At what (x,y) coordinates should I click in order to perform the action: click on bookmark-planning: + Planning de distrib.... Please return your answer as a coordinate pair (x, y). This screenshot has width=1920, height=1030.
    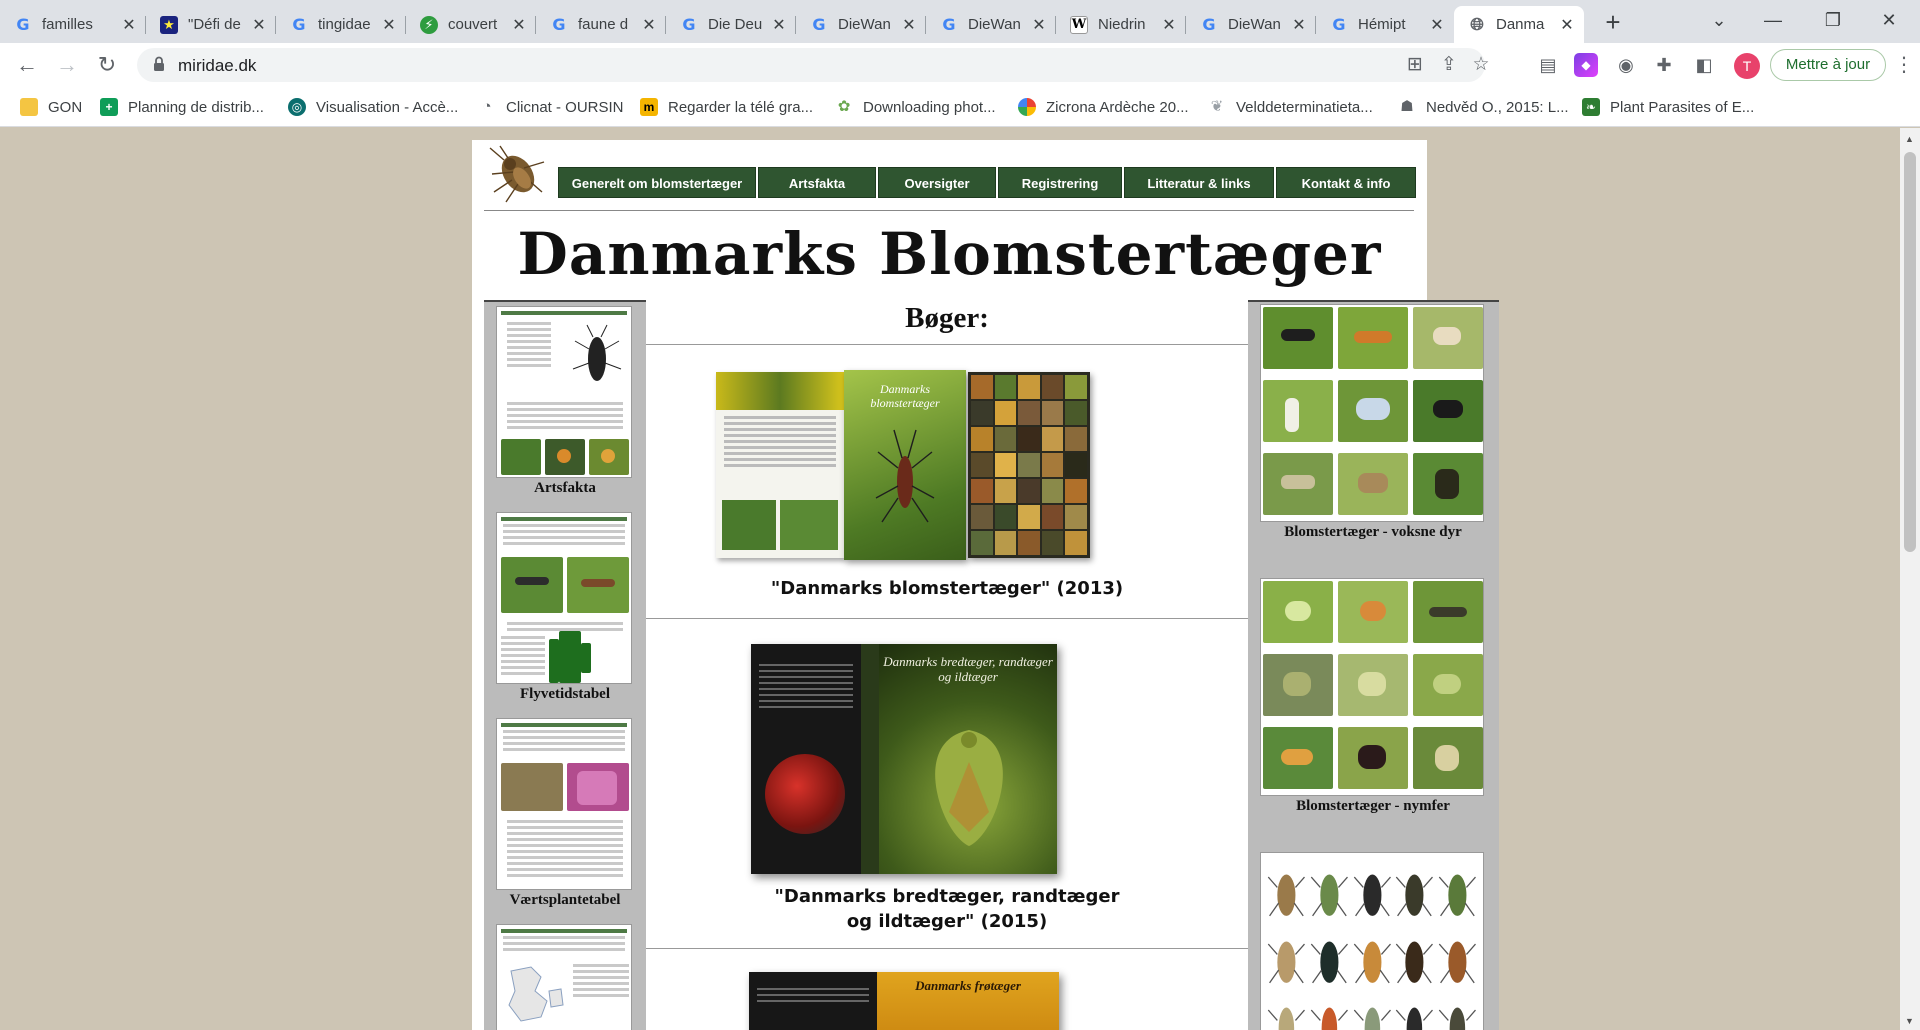
    Looking at the image, I should click on (182, 107).